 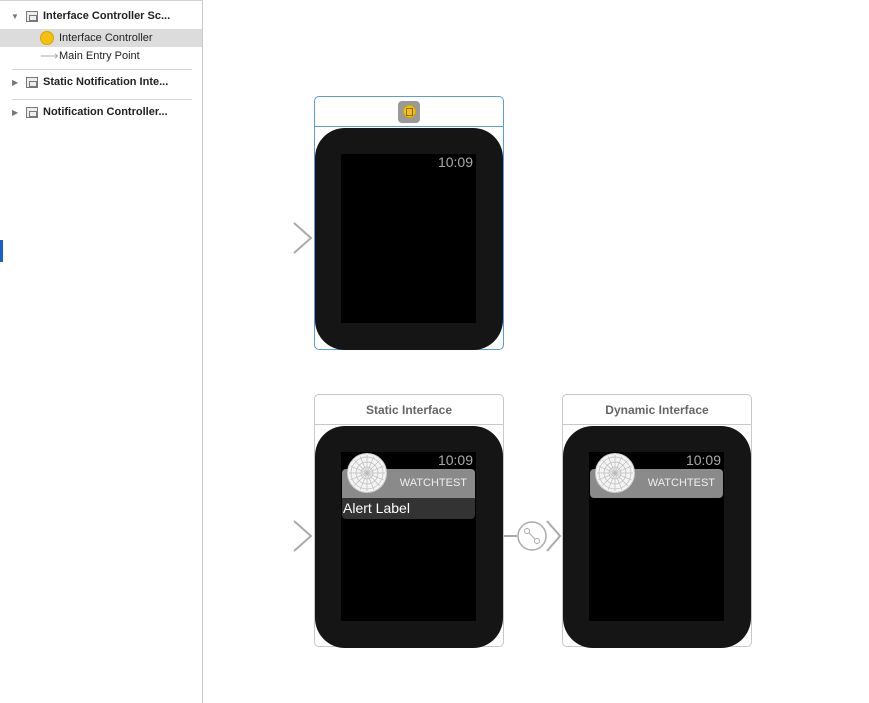 What do you see at coordinates (49, 55) in the screenshot?
I see `entry-arrow-icon: ⟶` at bounding box center [49, 55].